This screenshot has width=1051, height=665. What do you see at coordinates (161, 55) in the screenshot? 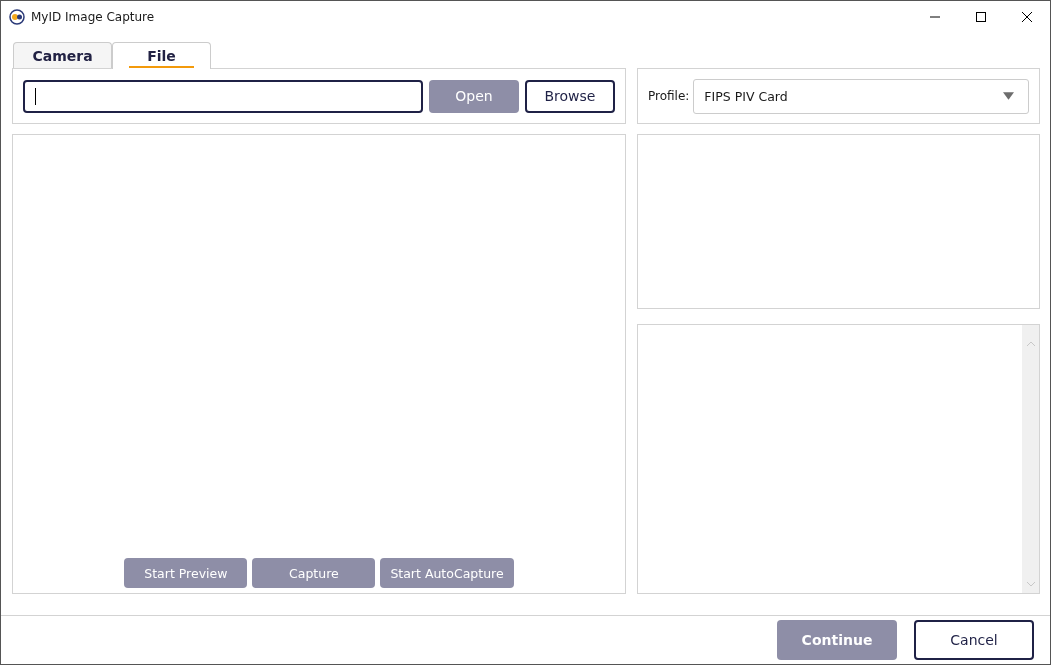
I see `tab: File` at bounding box center [161, 55].